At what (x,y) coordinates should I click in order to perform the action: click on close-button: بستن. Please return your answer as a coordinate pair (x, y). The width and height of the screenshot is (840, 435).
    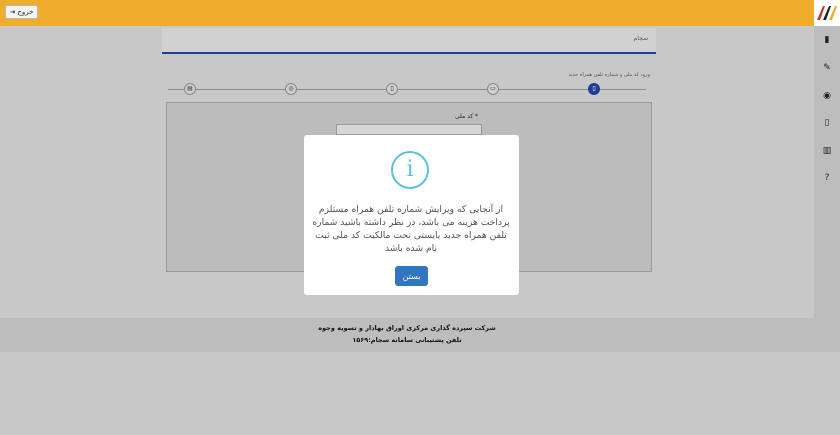
    Looking at the image, I should click on (411, 276).